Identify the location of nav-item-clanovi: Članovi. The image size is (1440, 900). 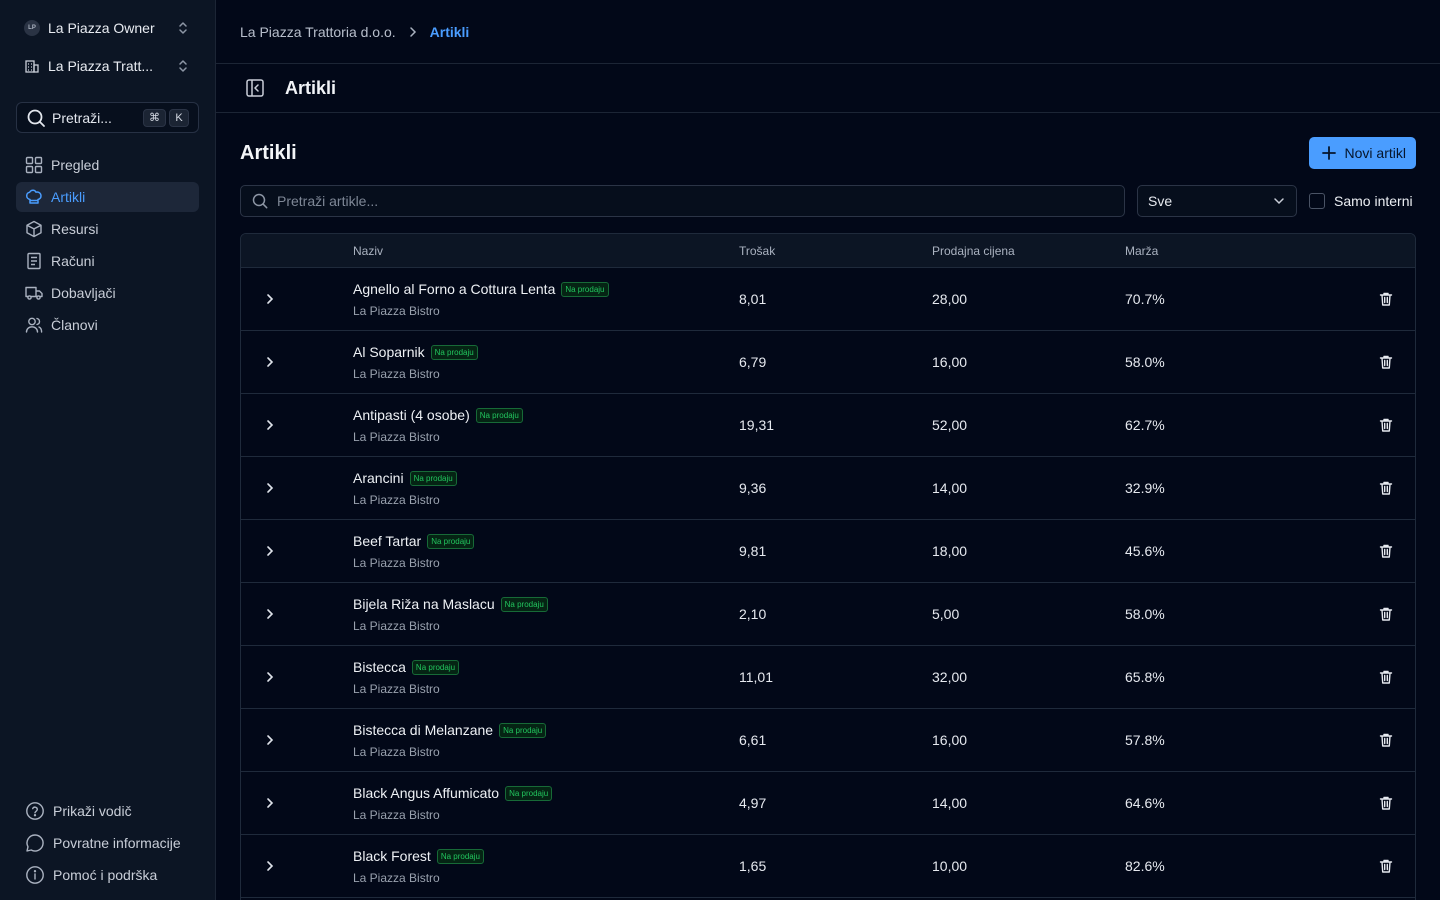
(107, 325).